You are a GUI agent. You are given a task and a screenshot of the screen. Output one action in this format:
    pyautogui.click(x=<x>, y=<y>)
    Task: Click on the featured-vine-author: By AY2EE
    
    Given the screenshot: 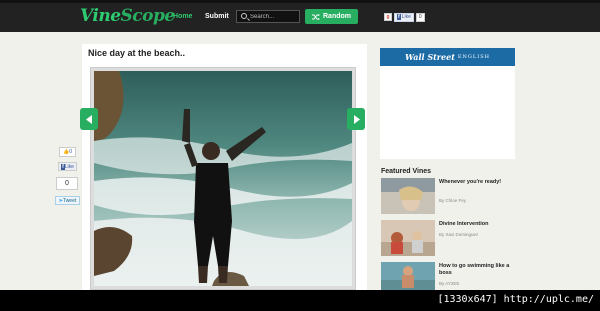 What is the action you would take?
    pyautogui.click(x=449, y=283)
    